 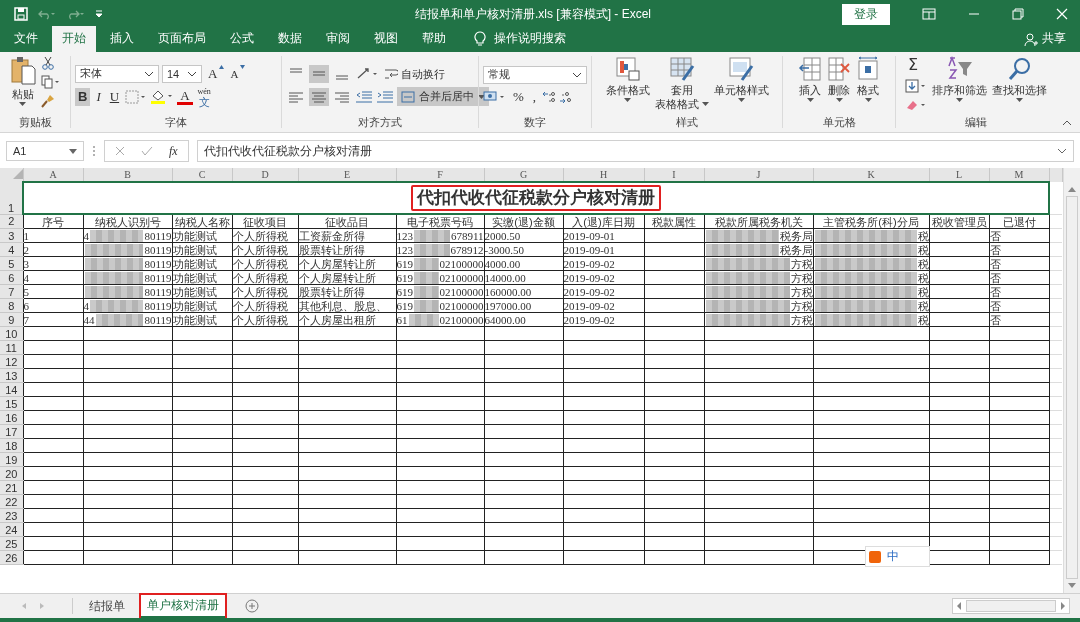 What do you see at coordinates (127, 175) in the screenshot?
I see `column-header: B` at bounding box center [127, 175].